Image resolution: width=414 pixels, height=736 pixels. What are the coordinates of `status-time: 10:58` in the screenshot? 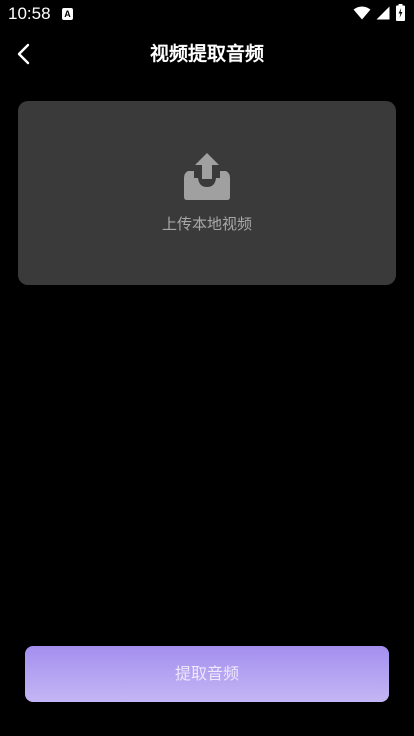 It's located at (29, 13).